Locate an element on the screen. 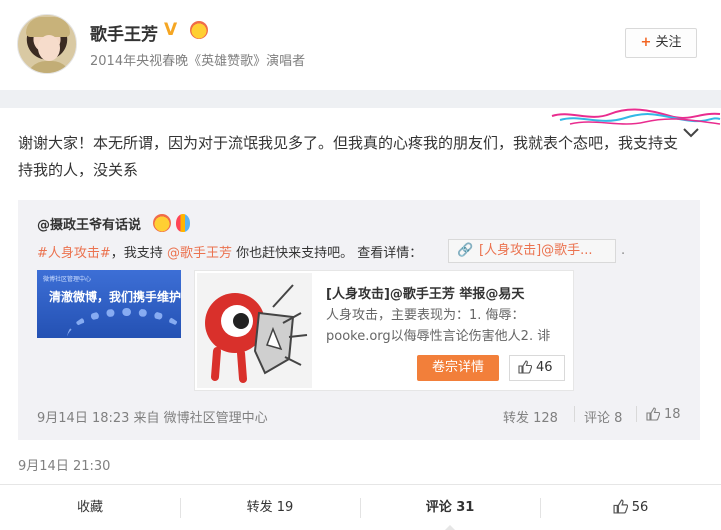  repost-author: @摄政王爷有话说 is located at coordinates (89, 223).